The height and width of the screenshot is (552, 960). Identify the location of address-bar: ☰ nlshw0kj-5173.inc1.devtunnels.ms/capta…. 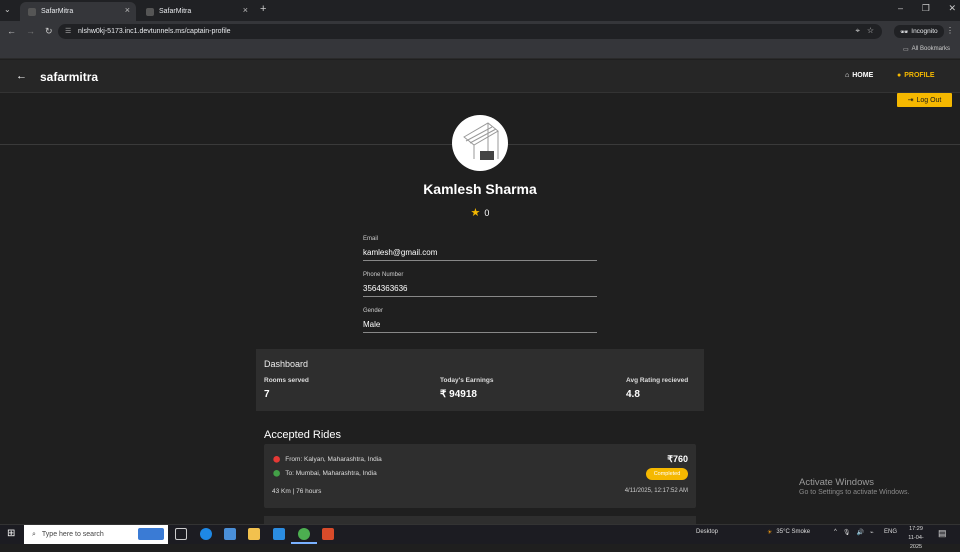
(470, 31).